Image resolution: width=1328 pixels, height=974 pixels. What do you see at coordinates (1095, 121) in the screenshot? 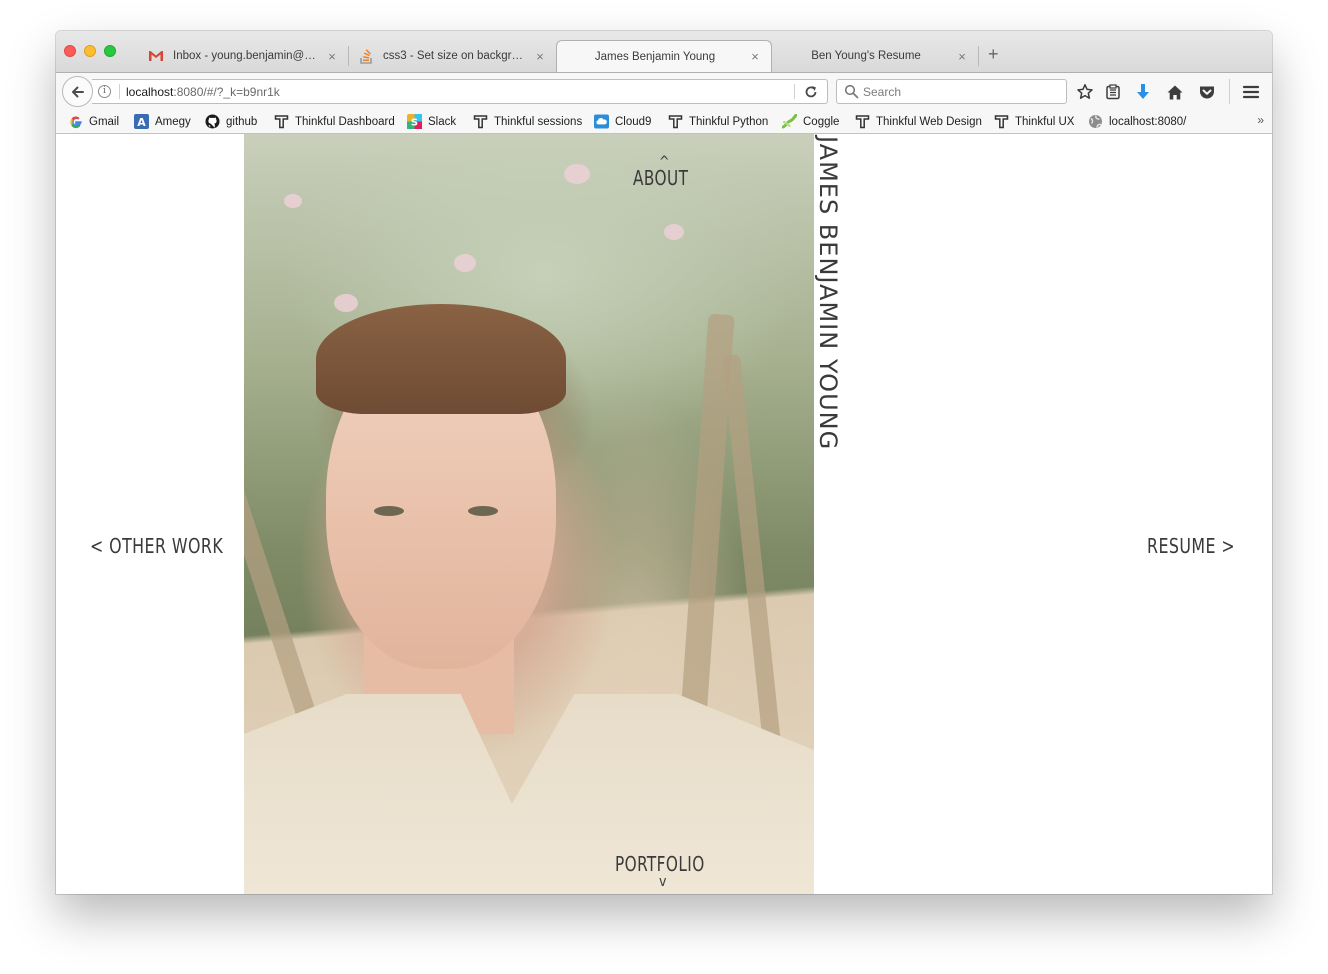
I see `globe-icon` at bounding box center [1095, 121].